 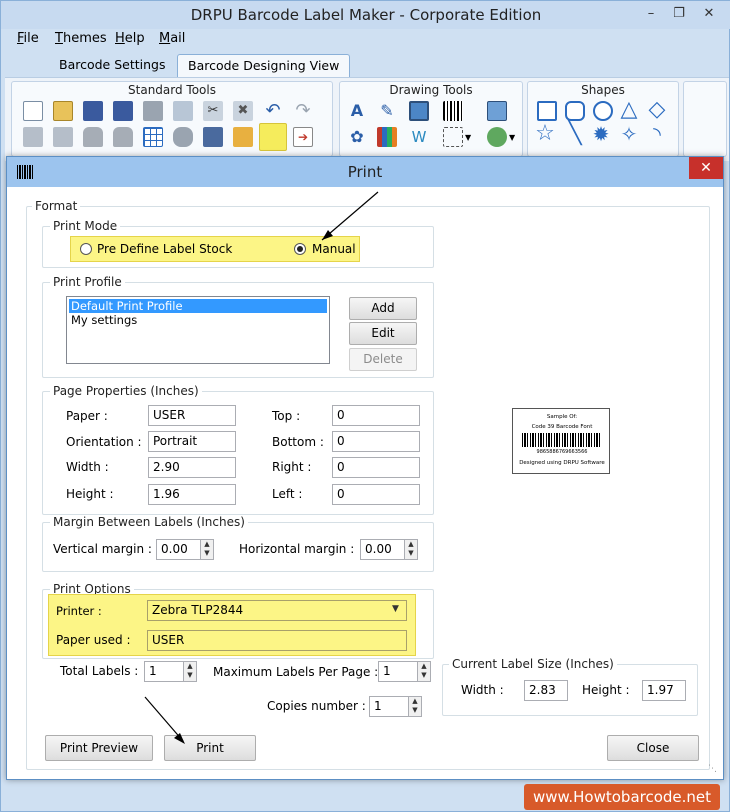 What do you see at coordinates (350, 216) in the screenshot?
I see `arrow-to-manual` at bounding box center [350, 216].